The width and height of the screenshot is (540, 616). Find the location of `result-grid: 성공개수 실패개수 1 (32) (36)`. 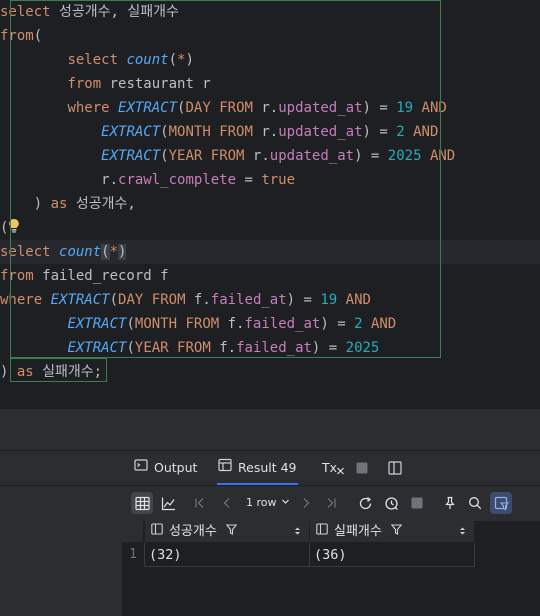

result-grid: 성공개수 실패개수 1 (32) (36) is located at coordinates (331, 568).